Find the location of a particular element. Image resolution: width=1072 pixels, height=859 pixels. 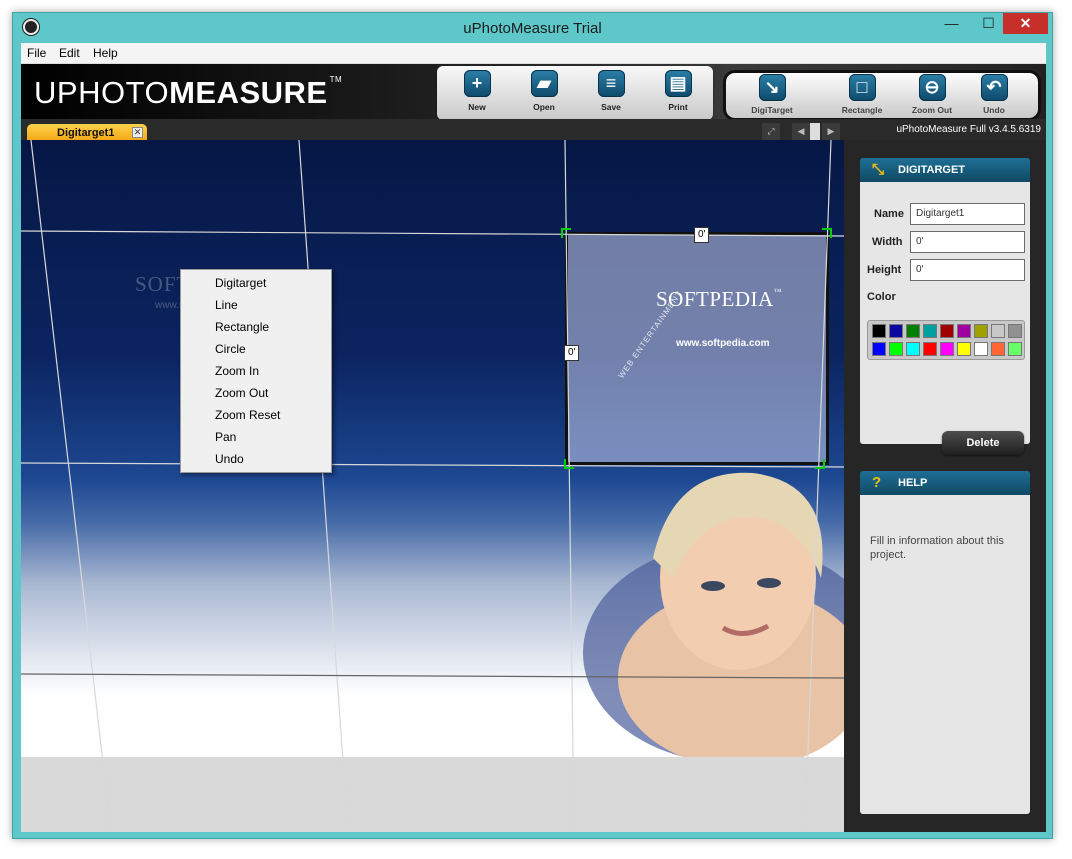

handle-top-right is located at coordinates (827, 233).